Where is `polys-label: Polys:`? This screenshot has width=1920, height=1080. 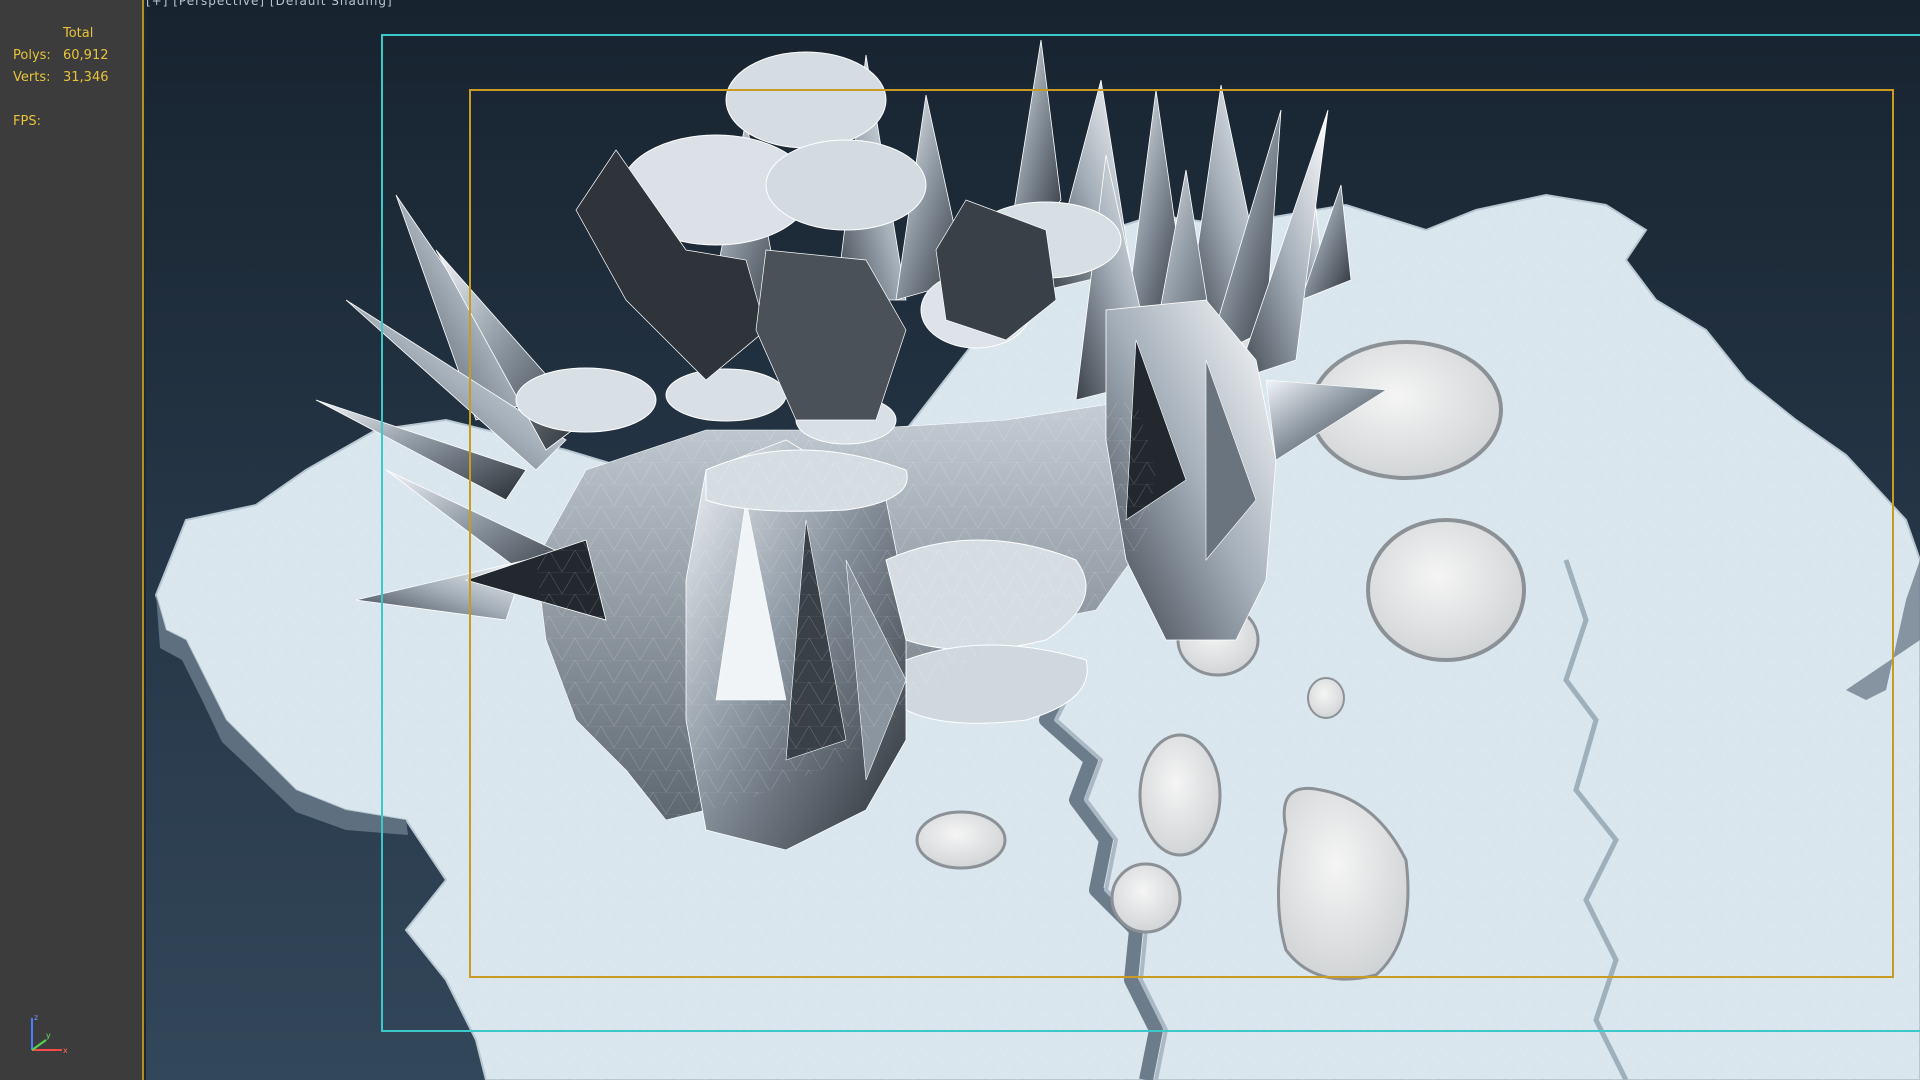 polys-label: Polys: is located at coordinates (32, 55).